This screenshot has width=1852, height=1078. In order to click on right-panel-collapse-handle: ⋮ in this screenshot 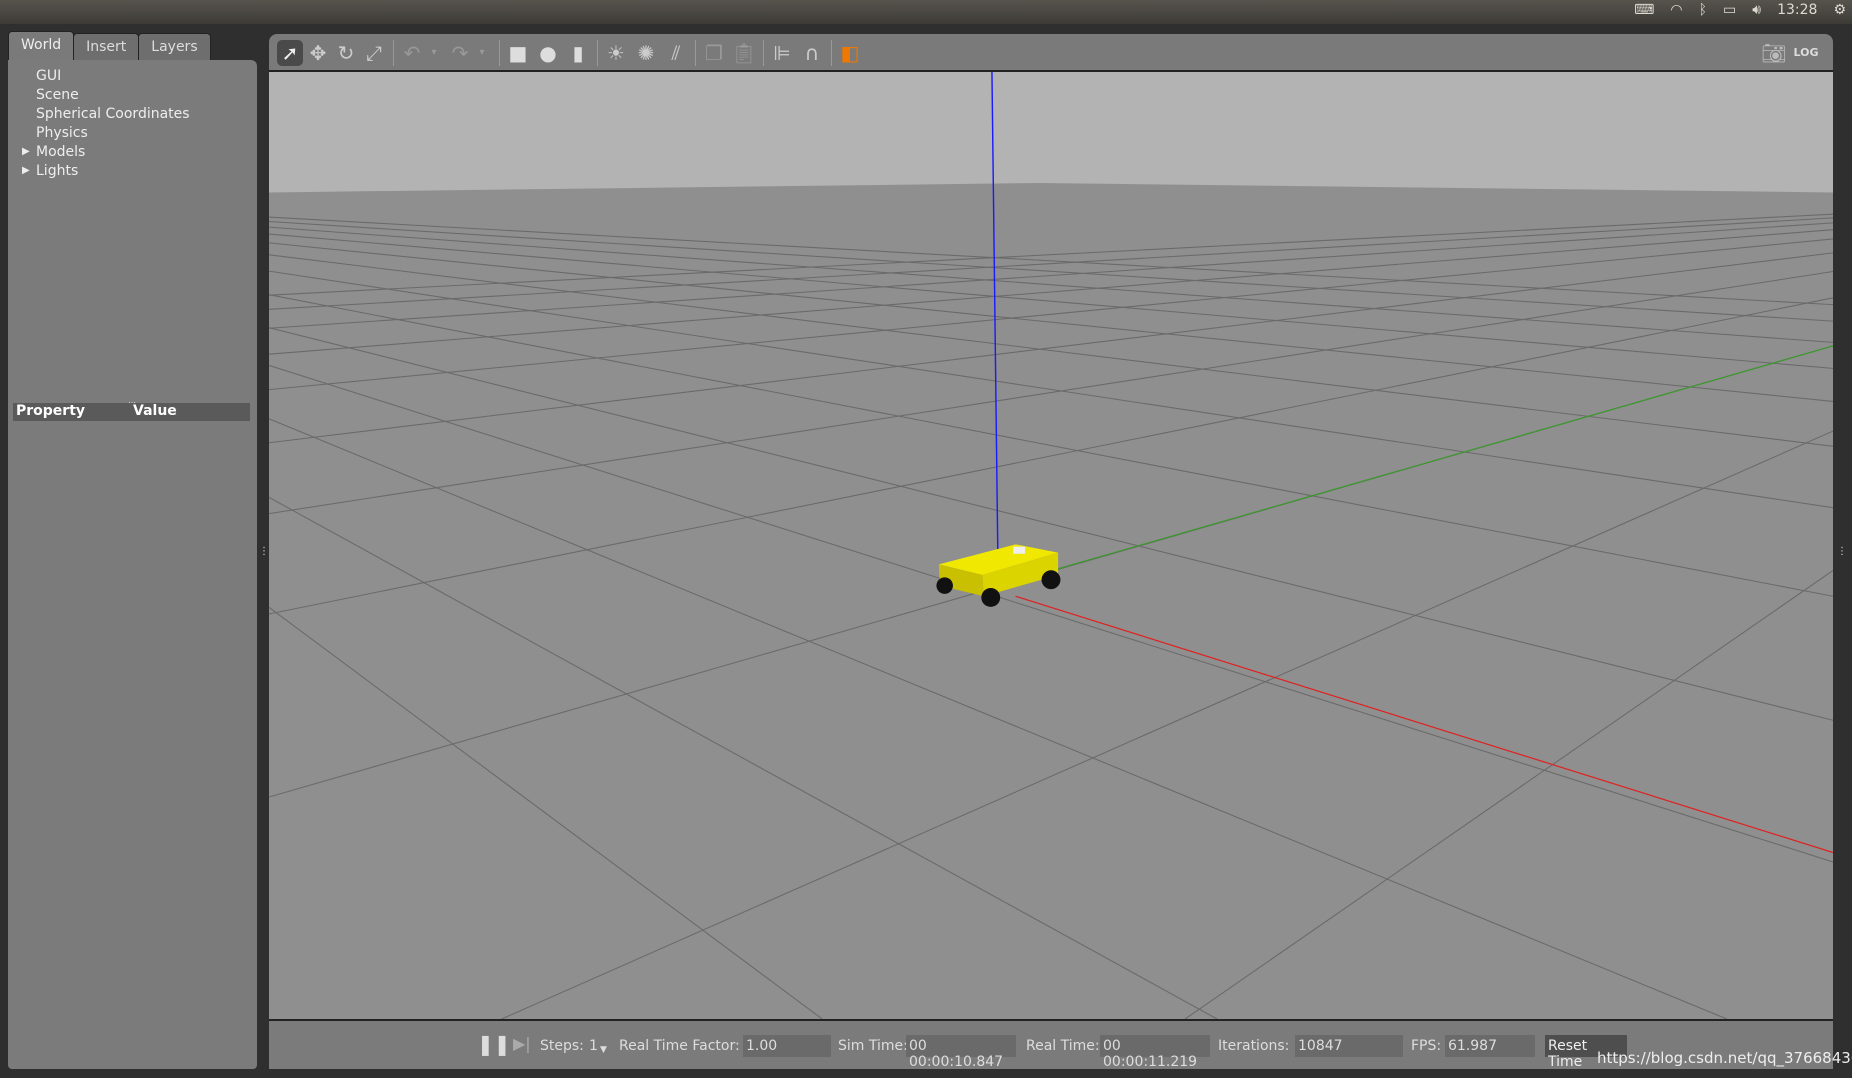, I will do `click(1842, 551)`.